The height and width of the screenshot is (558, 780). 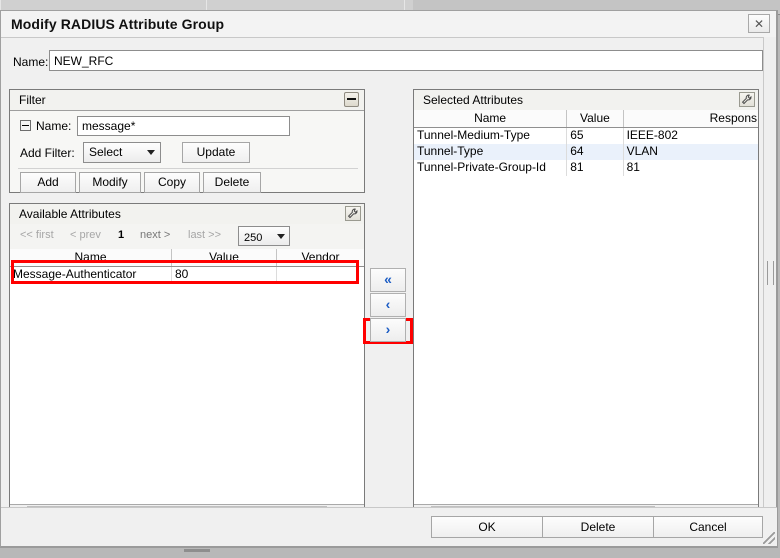 What do you see at coordinates (204, 235) in the screenshot?
I see `pagination-last: last >>` at bounding box center [204, 235].